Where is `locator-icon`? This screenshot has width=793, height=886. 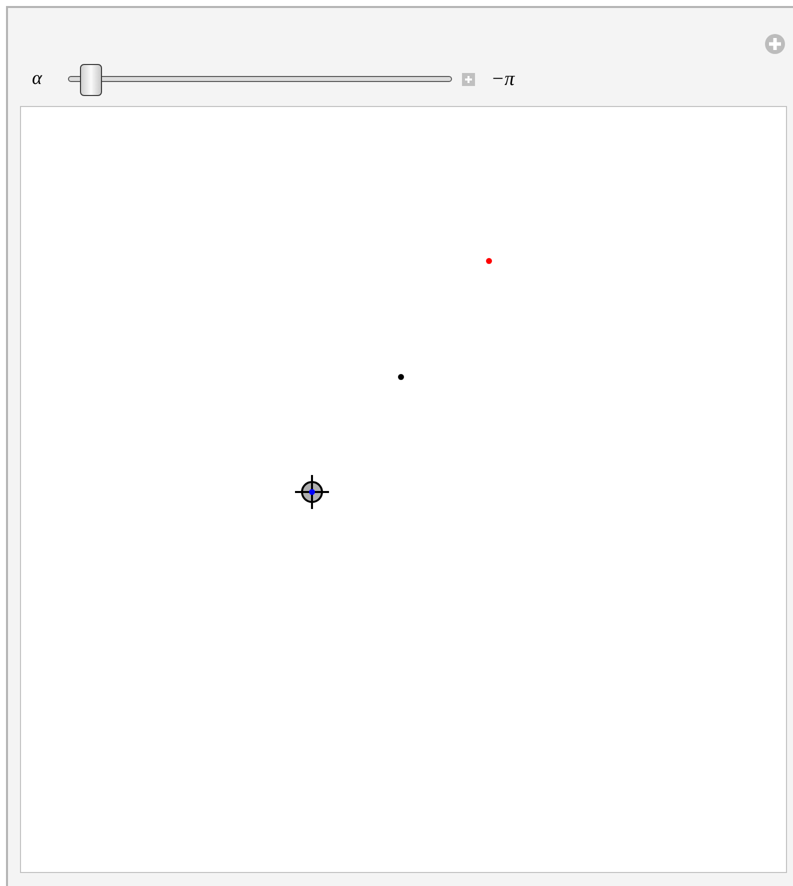
locator-icon is located at coordinates (312, 492).